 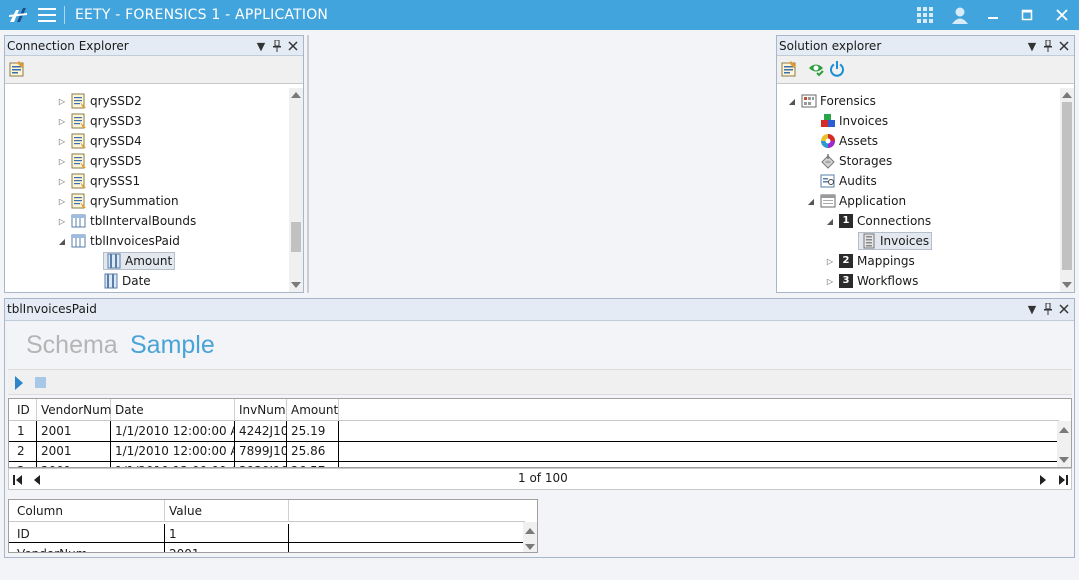 What do you see at coordinates (1062, 480) in the screenshot?
I see `last-page-icon` at bounding box center [1062, 480].